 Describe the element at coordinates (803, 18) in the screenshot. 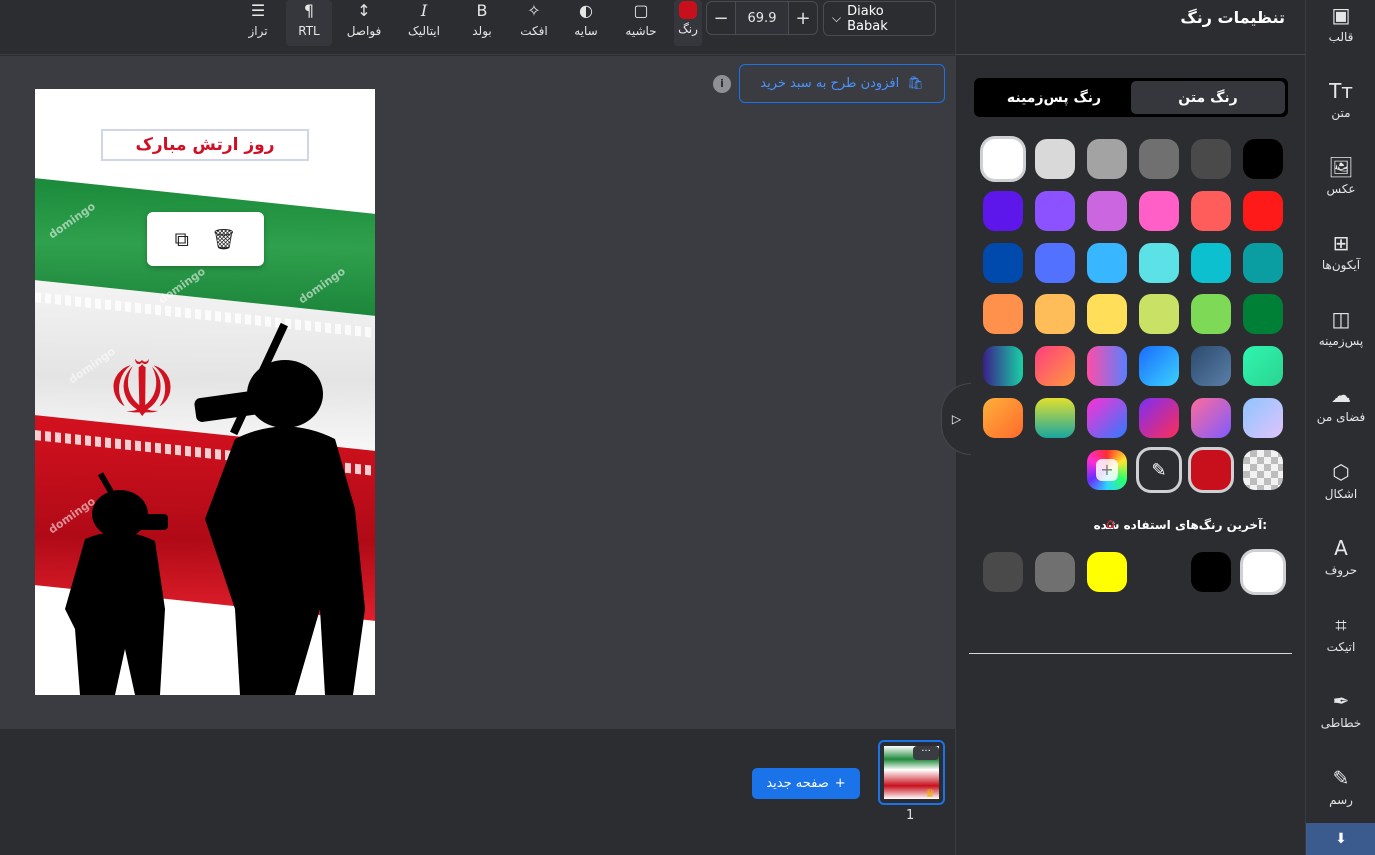

I see `increase-button: +` at that location.